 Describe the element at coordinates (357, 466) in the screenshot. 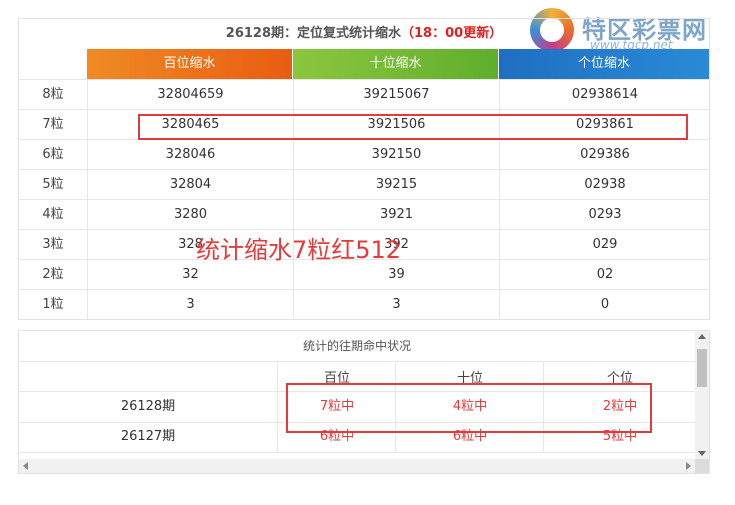

I see `horizontal-scrollbar` at that location.